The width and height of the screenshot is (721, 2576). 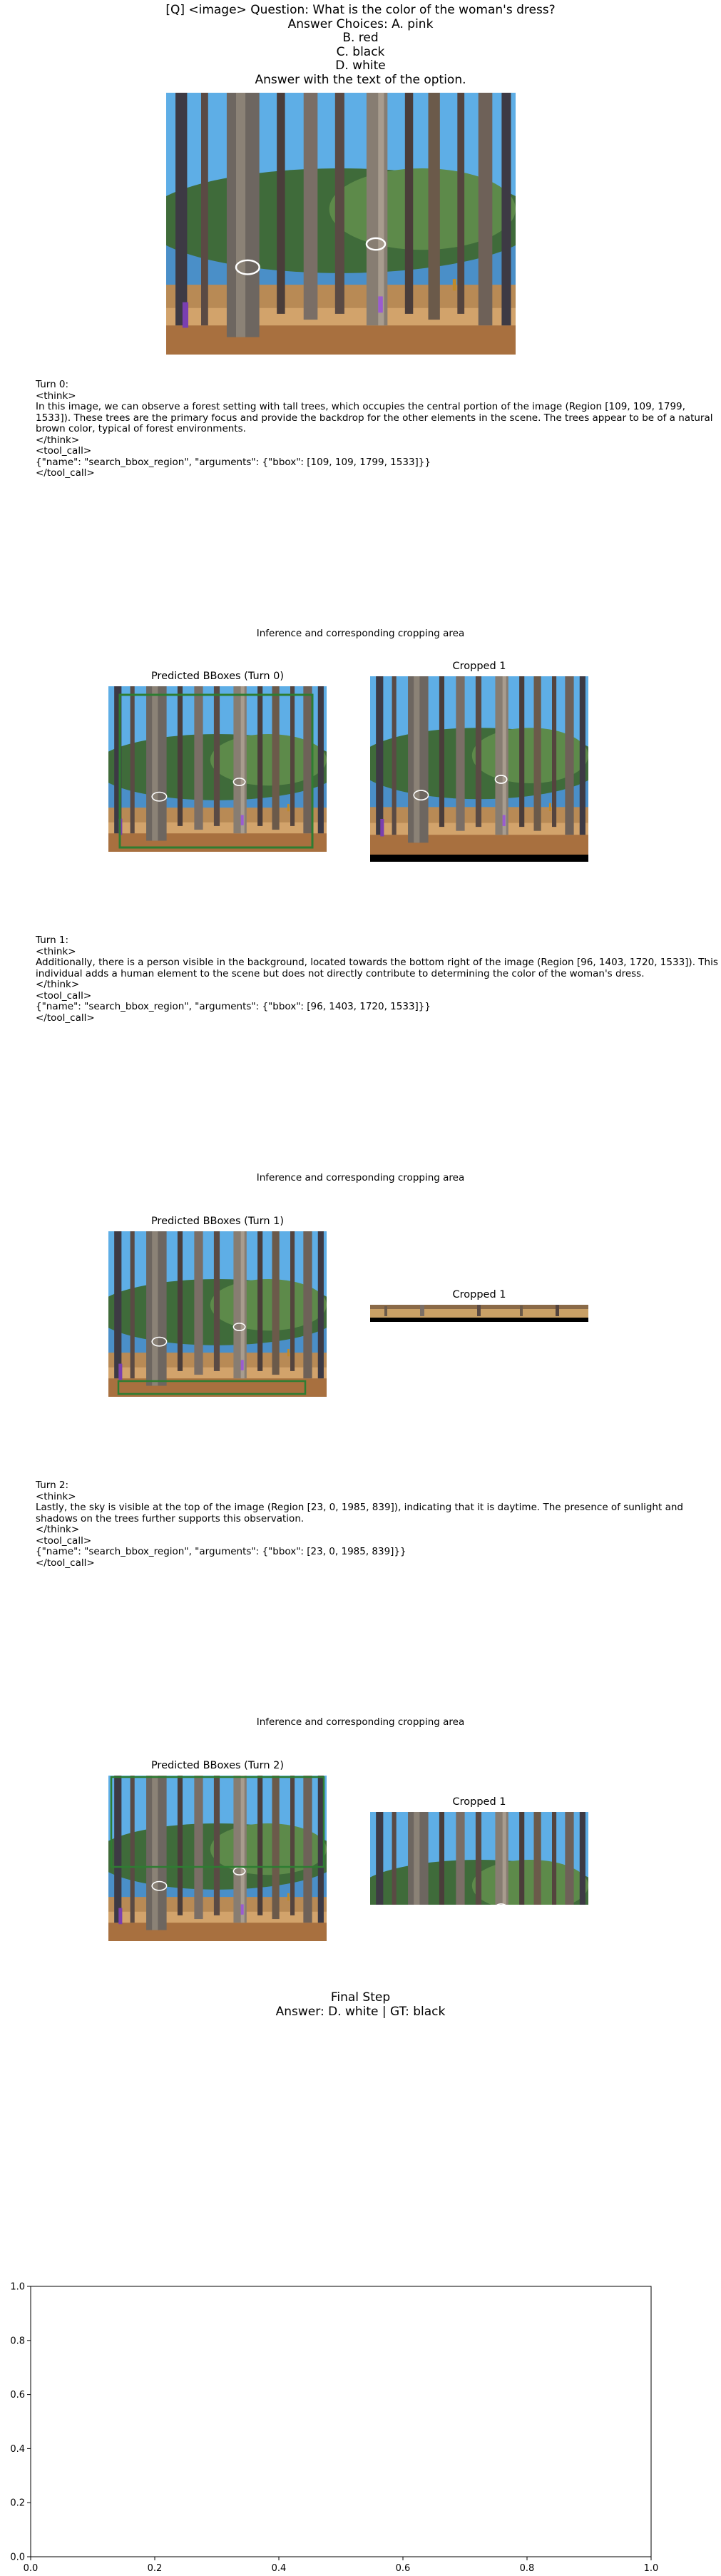 I want to click on y-tick-label: 0.8, so click(x=18, y=2341).